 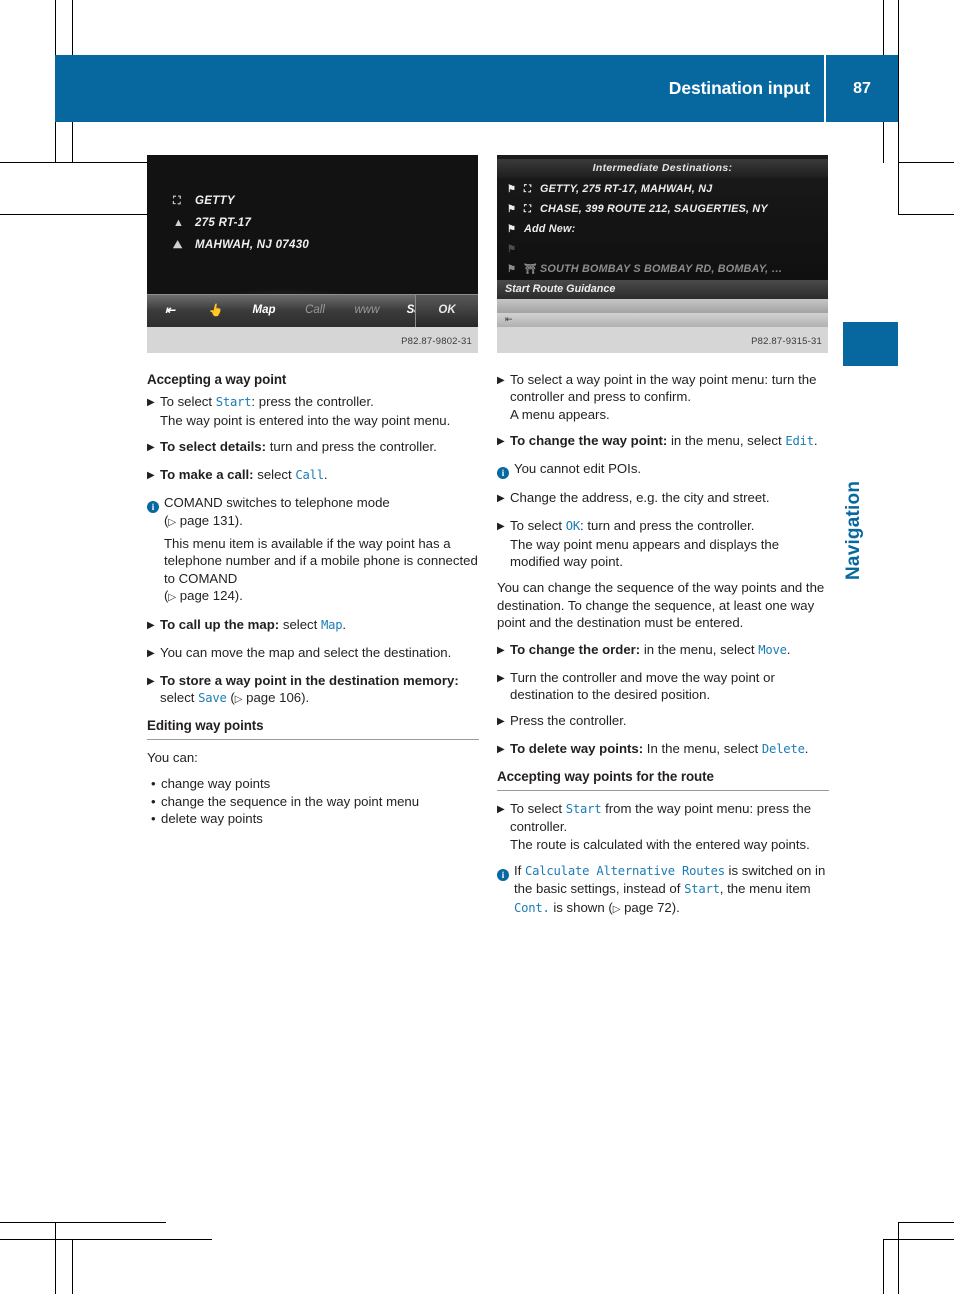 I want to click on figure-caption-left: P82.87-9802-31, so click(x=436, y=341).